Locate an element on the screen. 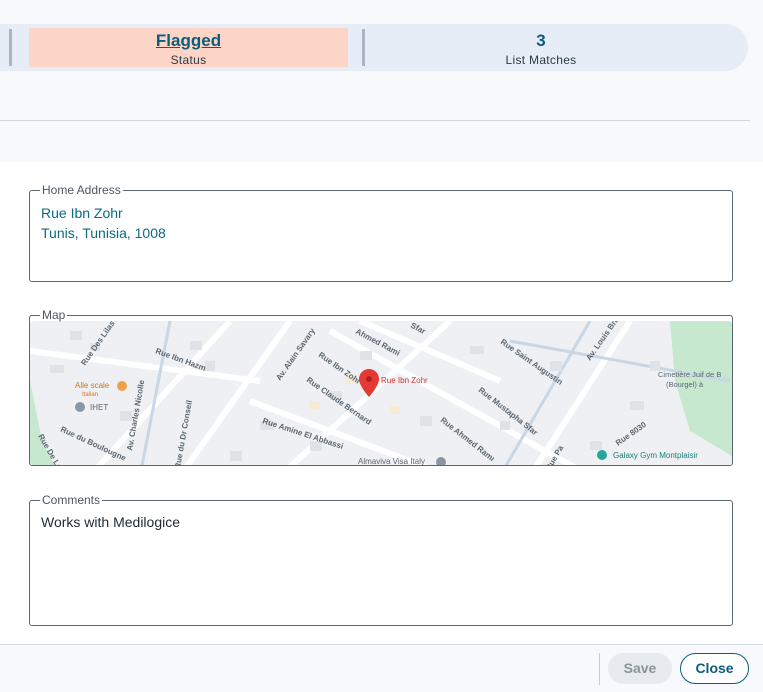  svg-text: (Bourgel) à is located at coordinates (685, 384).